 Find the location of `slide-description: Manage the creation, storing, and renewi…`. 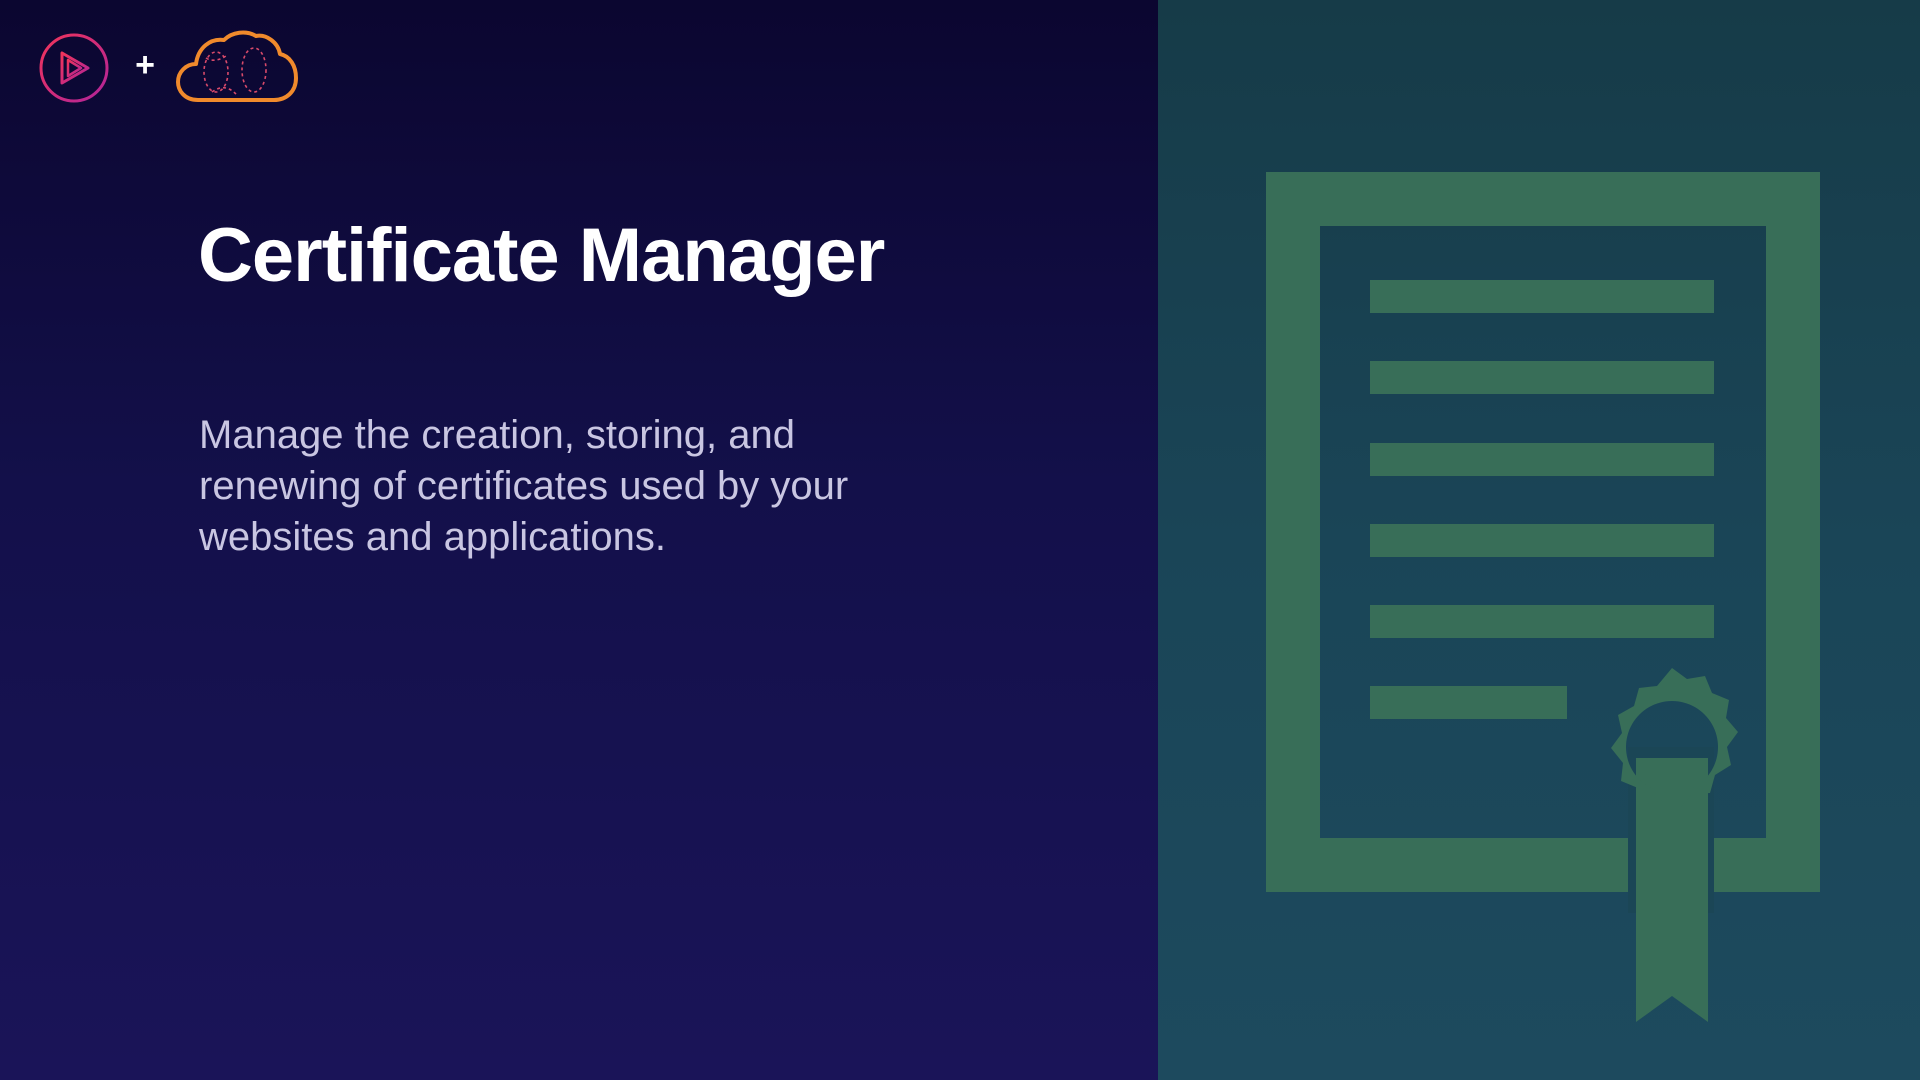

slide-description: Manage the creation, storing, and renewi… is located at coordinates (524, 486).